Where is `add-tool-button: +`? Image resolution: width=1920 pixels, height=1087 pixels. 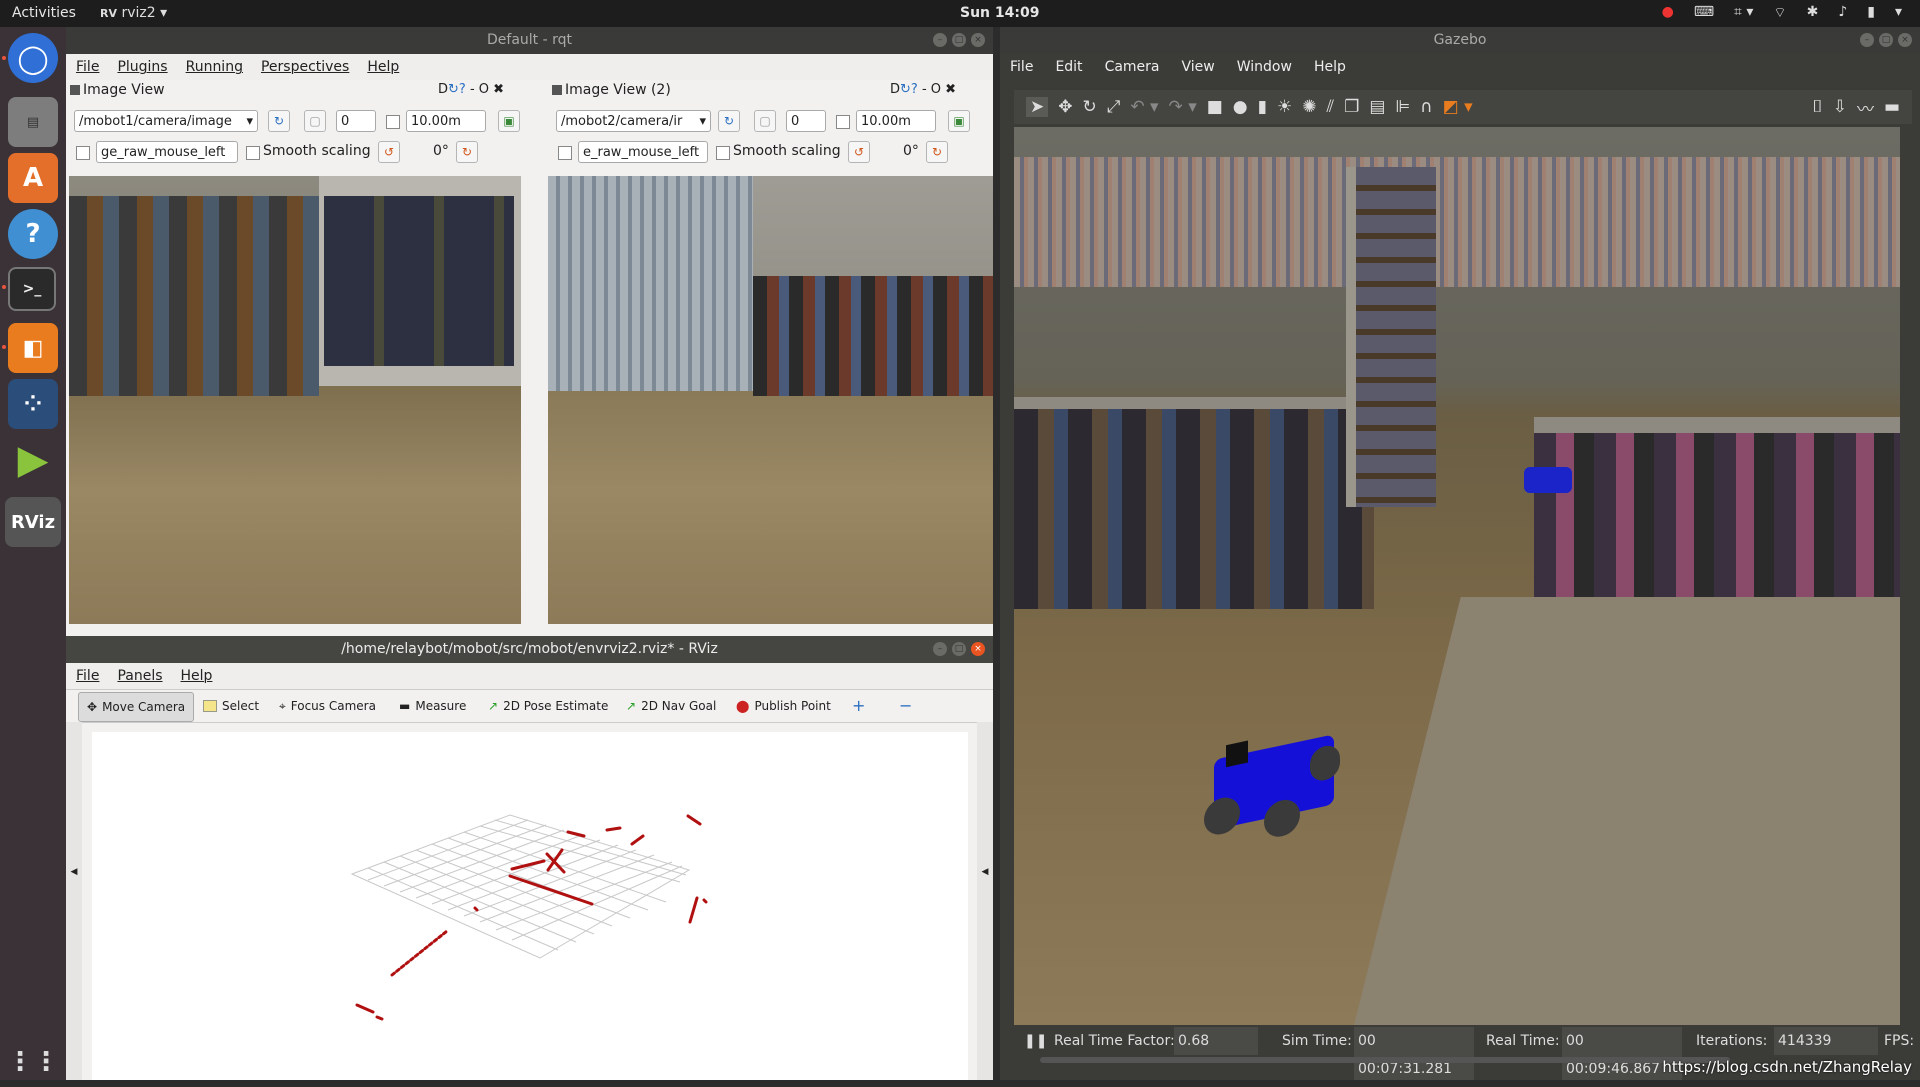
add-tool-button: + is located at coordinates (858, 706).